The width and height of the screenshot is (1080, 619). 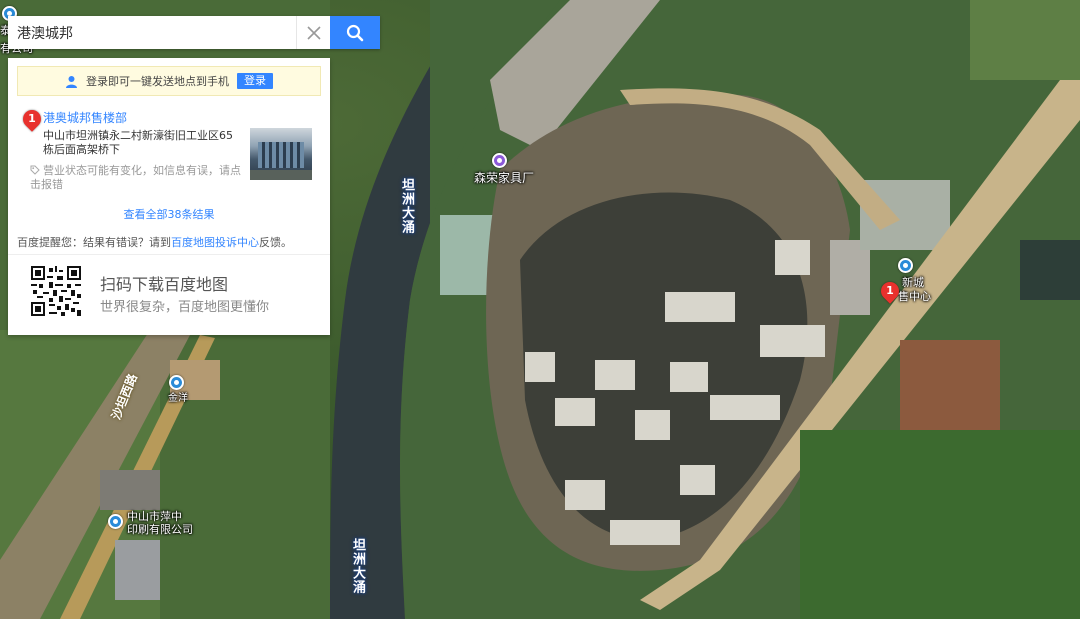 What do you see at coordinates (255, 81) in the screenshot?
I see `login-button: 登录` at bounding box center [255, 81].